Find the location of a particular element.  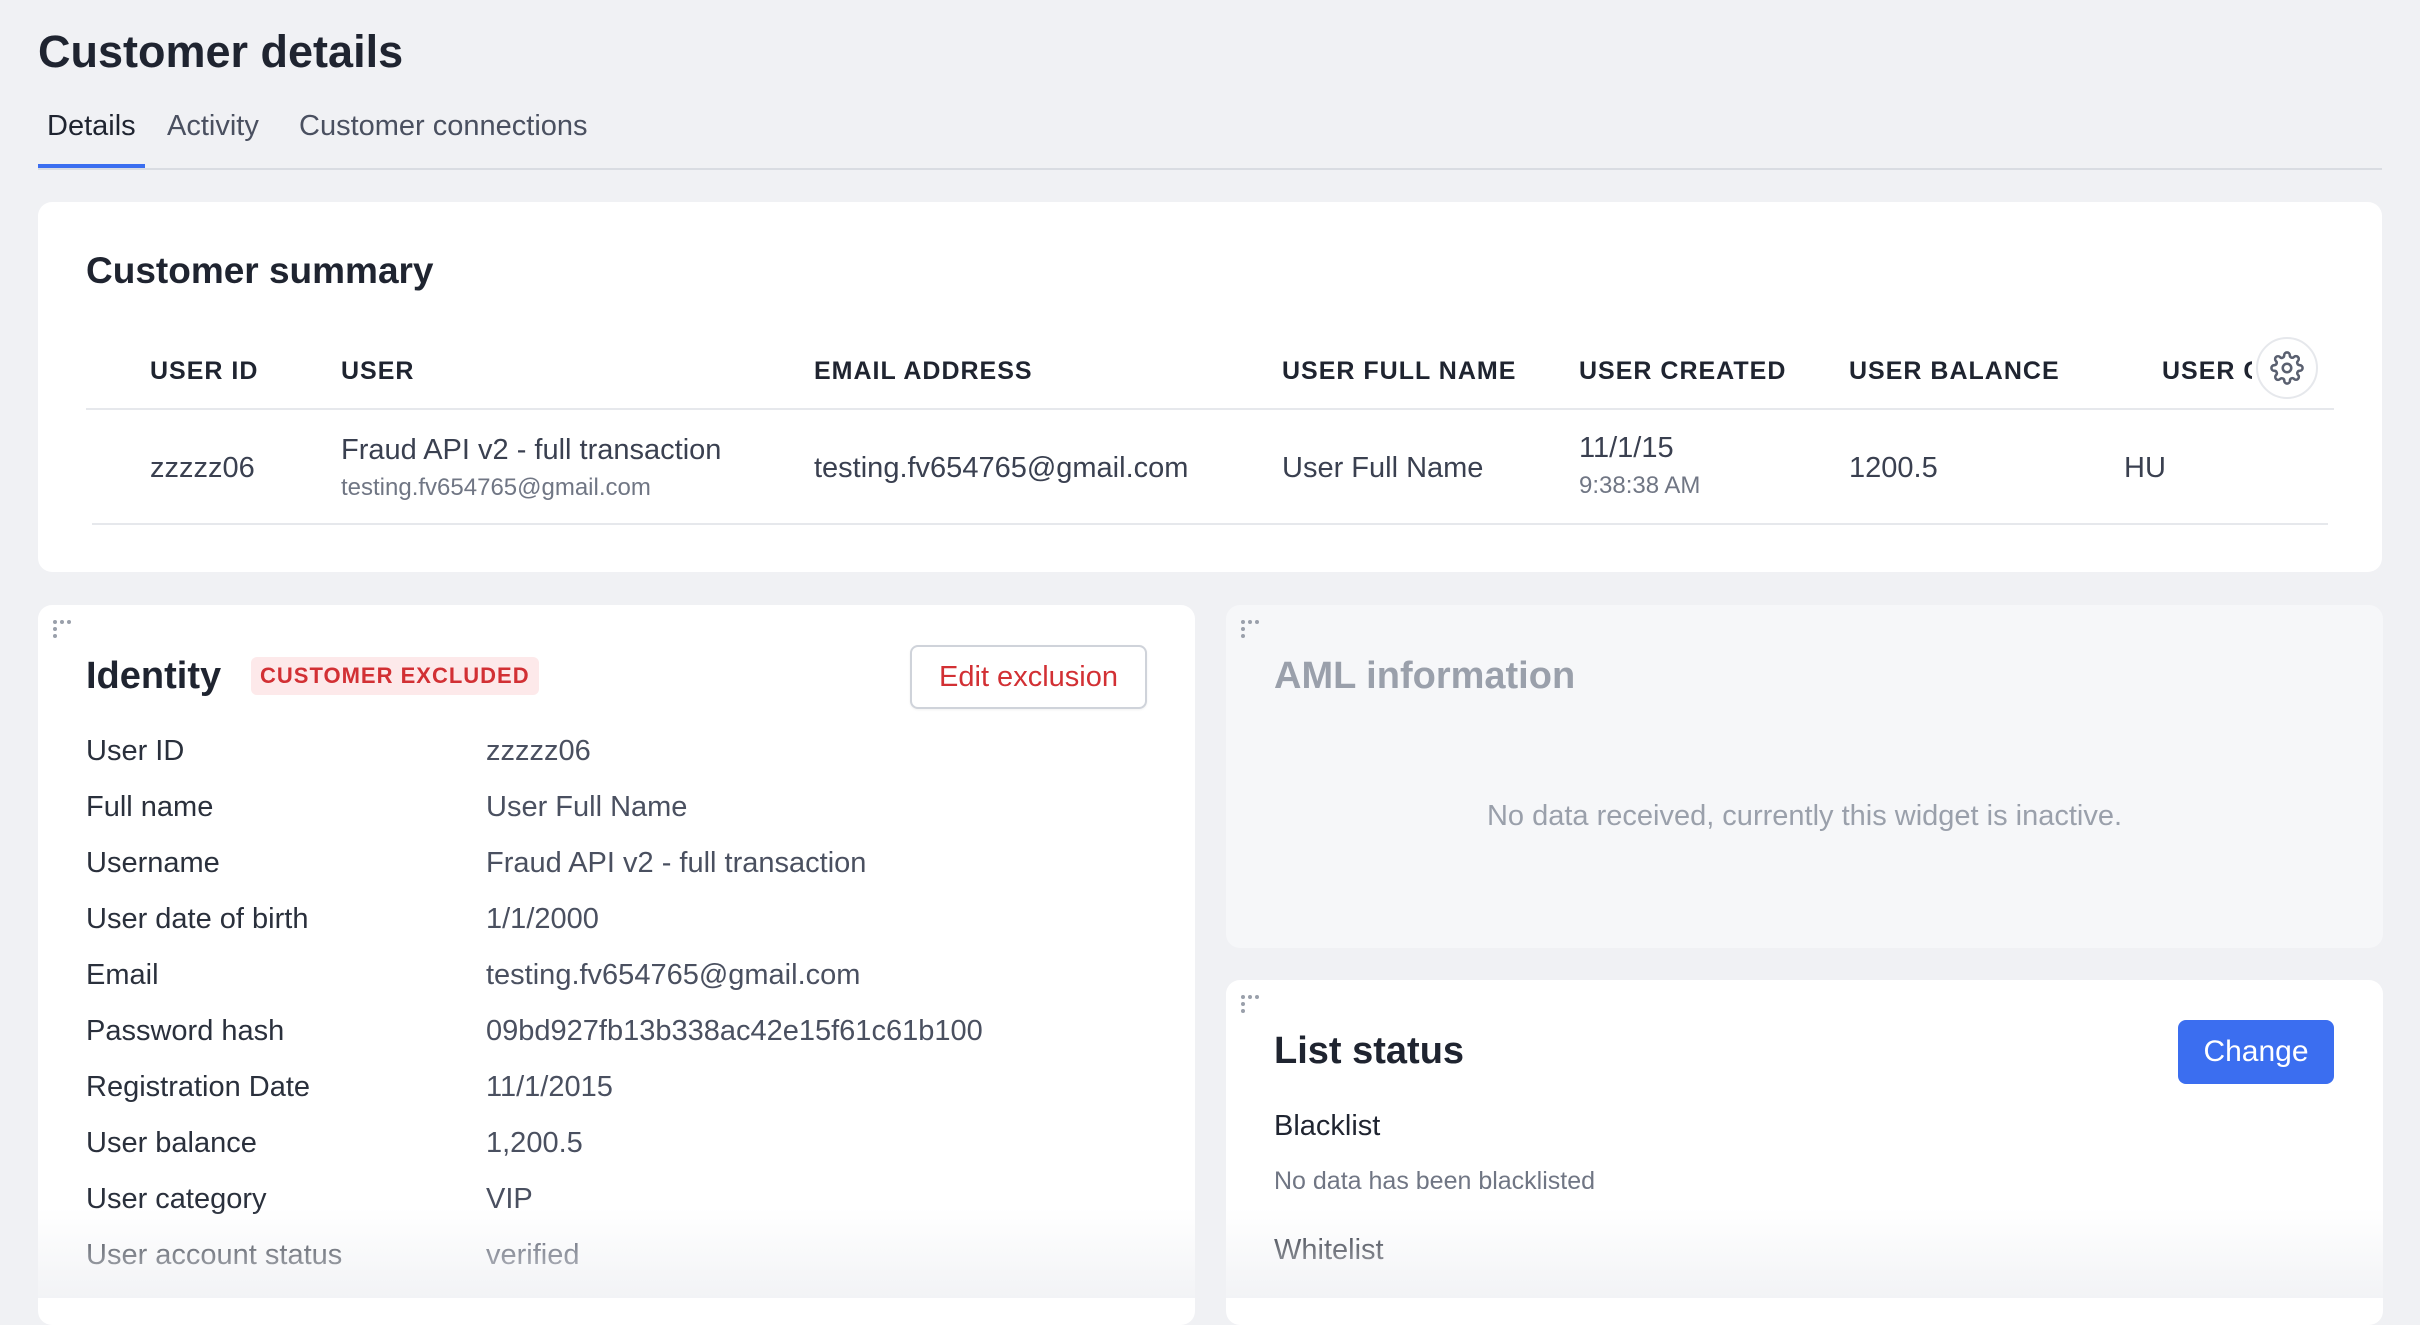

column-header-created: USER CREATED is located at coordinates (1682, 371).